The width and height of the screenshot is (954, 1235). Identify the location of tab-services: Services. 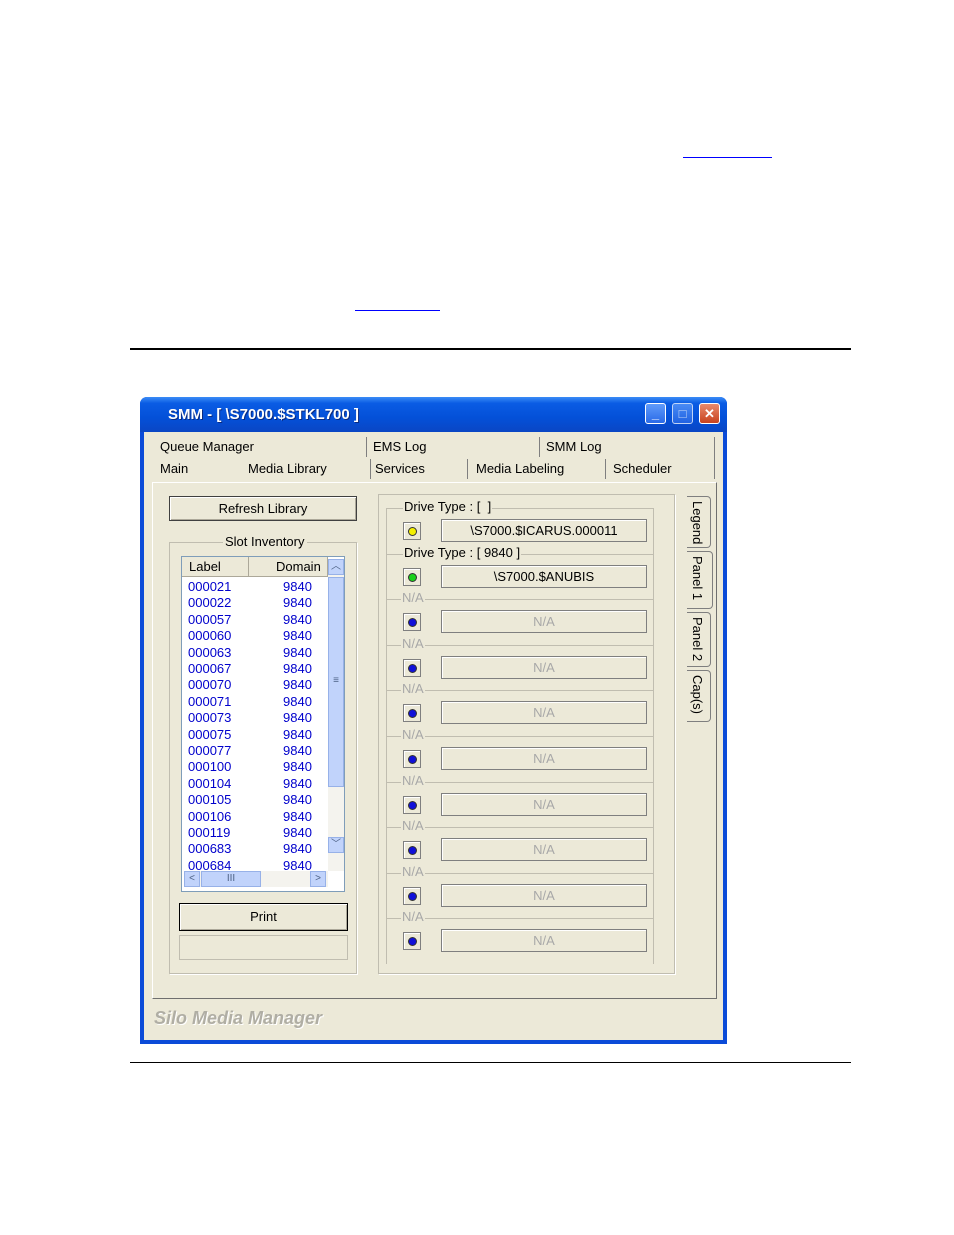
(400, 469).